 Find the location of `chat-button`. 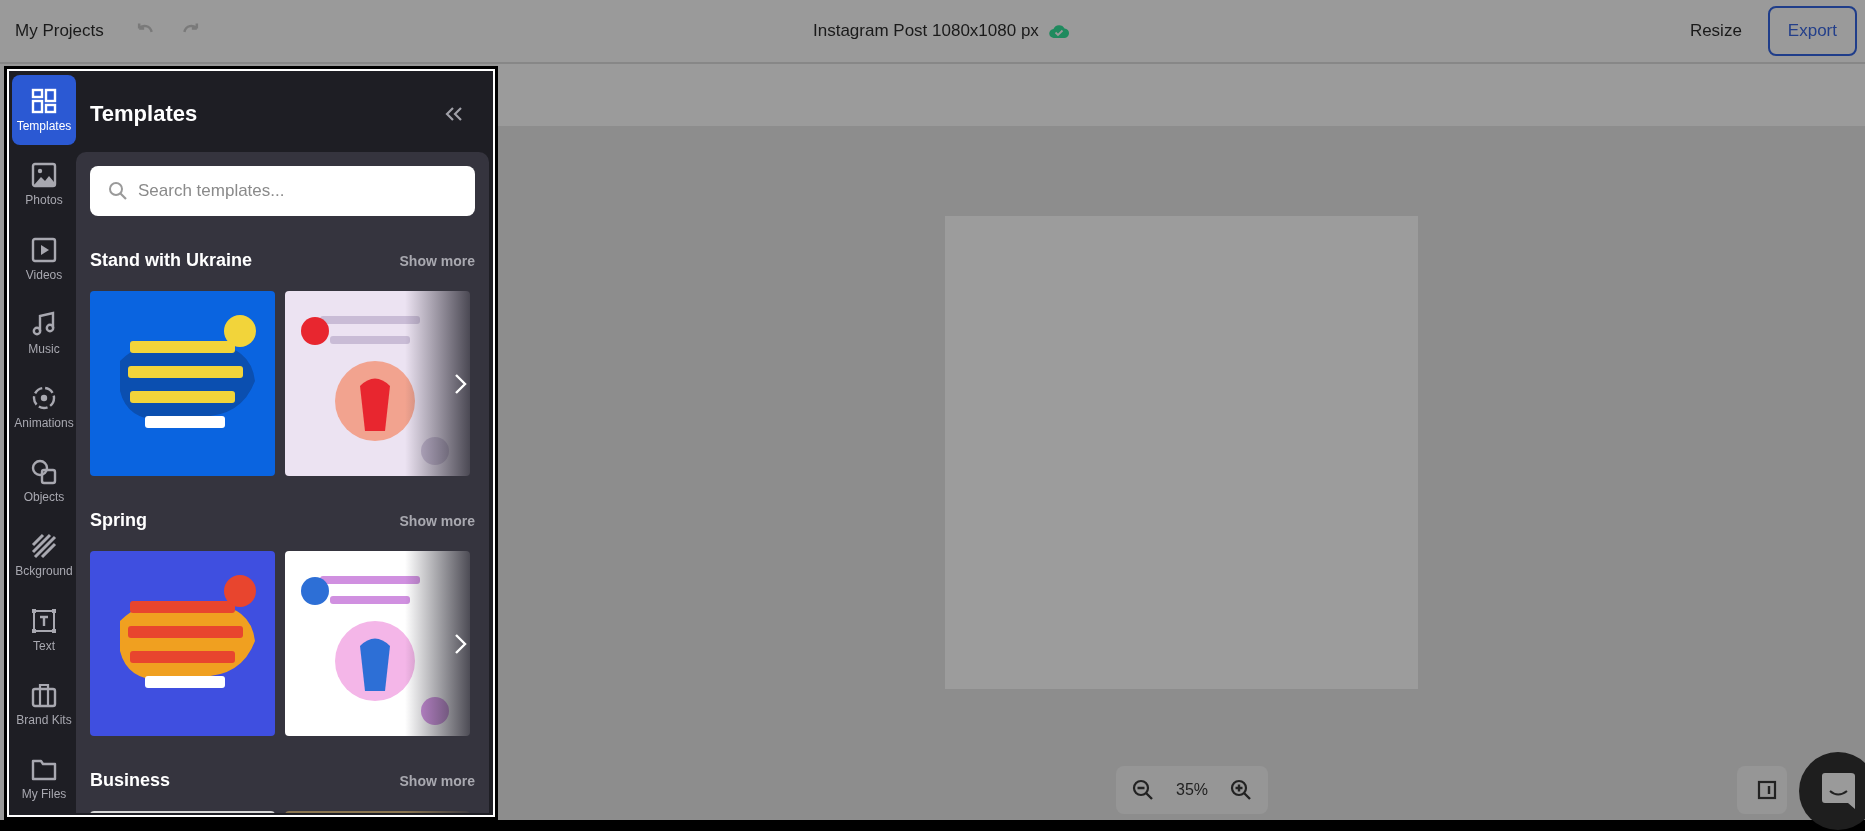

chat-button is located at coordinates (1832, 791).